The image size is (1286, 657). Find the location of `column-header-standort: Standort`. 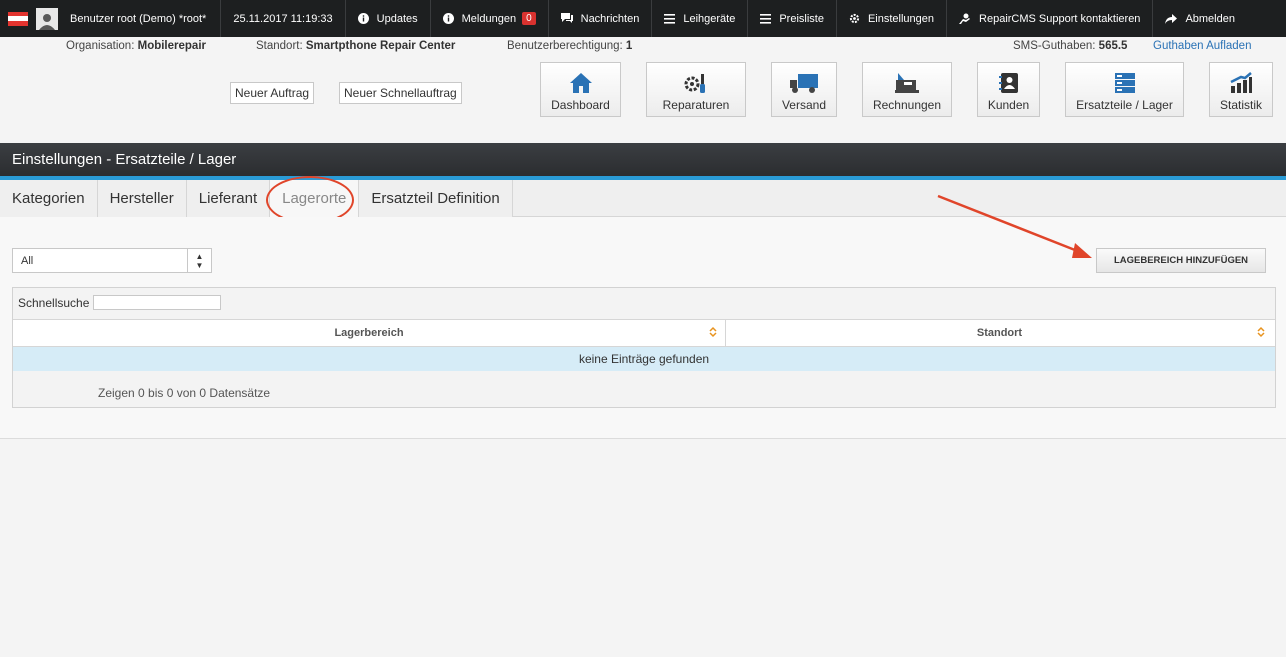

column-header-standort: Standort is located at coordinates (999, 333).